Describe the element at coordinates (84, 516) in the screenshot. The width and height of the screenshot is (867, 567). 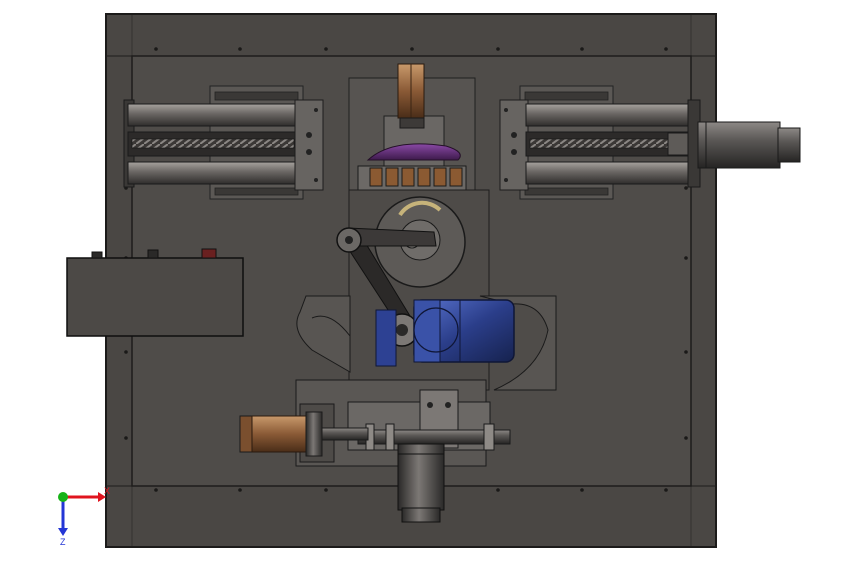
I see `axis-triad: X Z` at that location.